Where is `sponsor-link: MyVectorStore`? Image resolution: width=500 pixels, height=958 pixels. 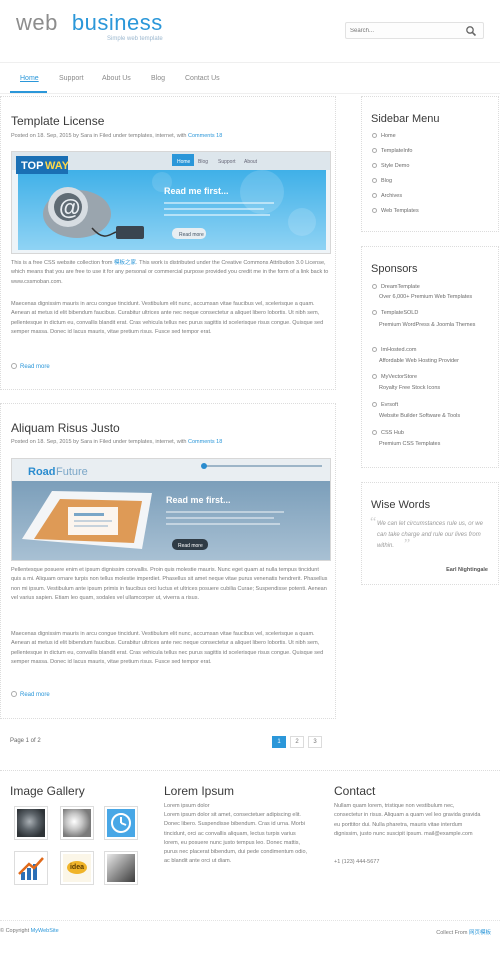
sponsor-link: MyVectorStore is located at coordinates (394, 377).